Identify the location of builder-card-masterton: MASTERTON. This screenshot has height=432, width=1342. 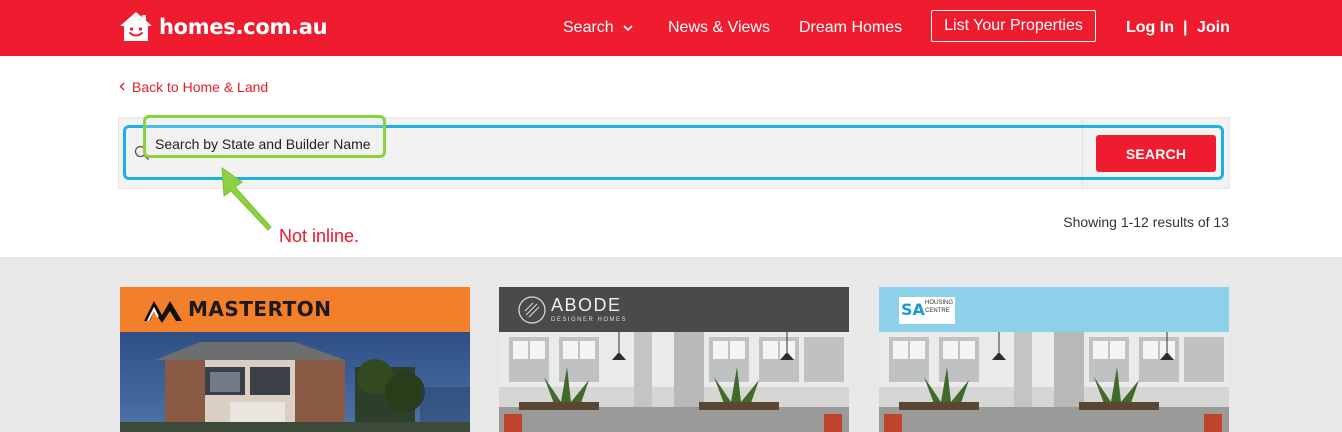
(295, 359).